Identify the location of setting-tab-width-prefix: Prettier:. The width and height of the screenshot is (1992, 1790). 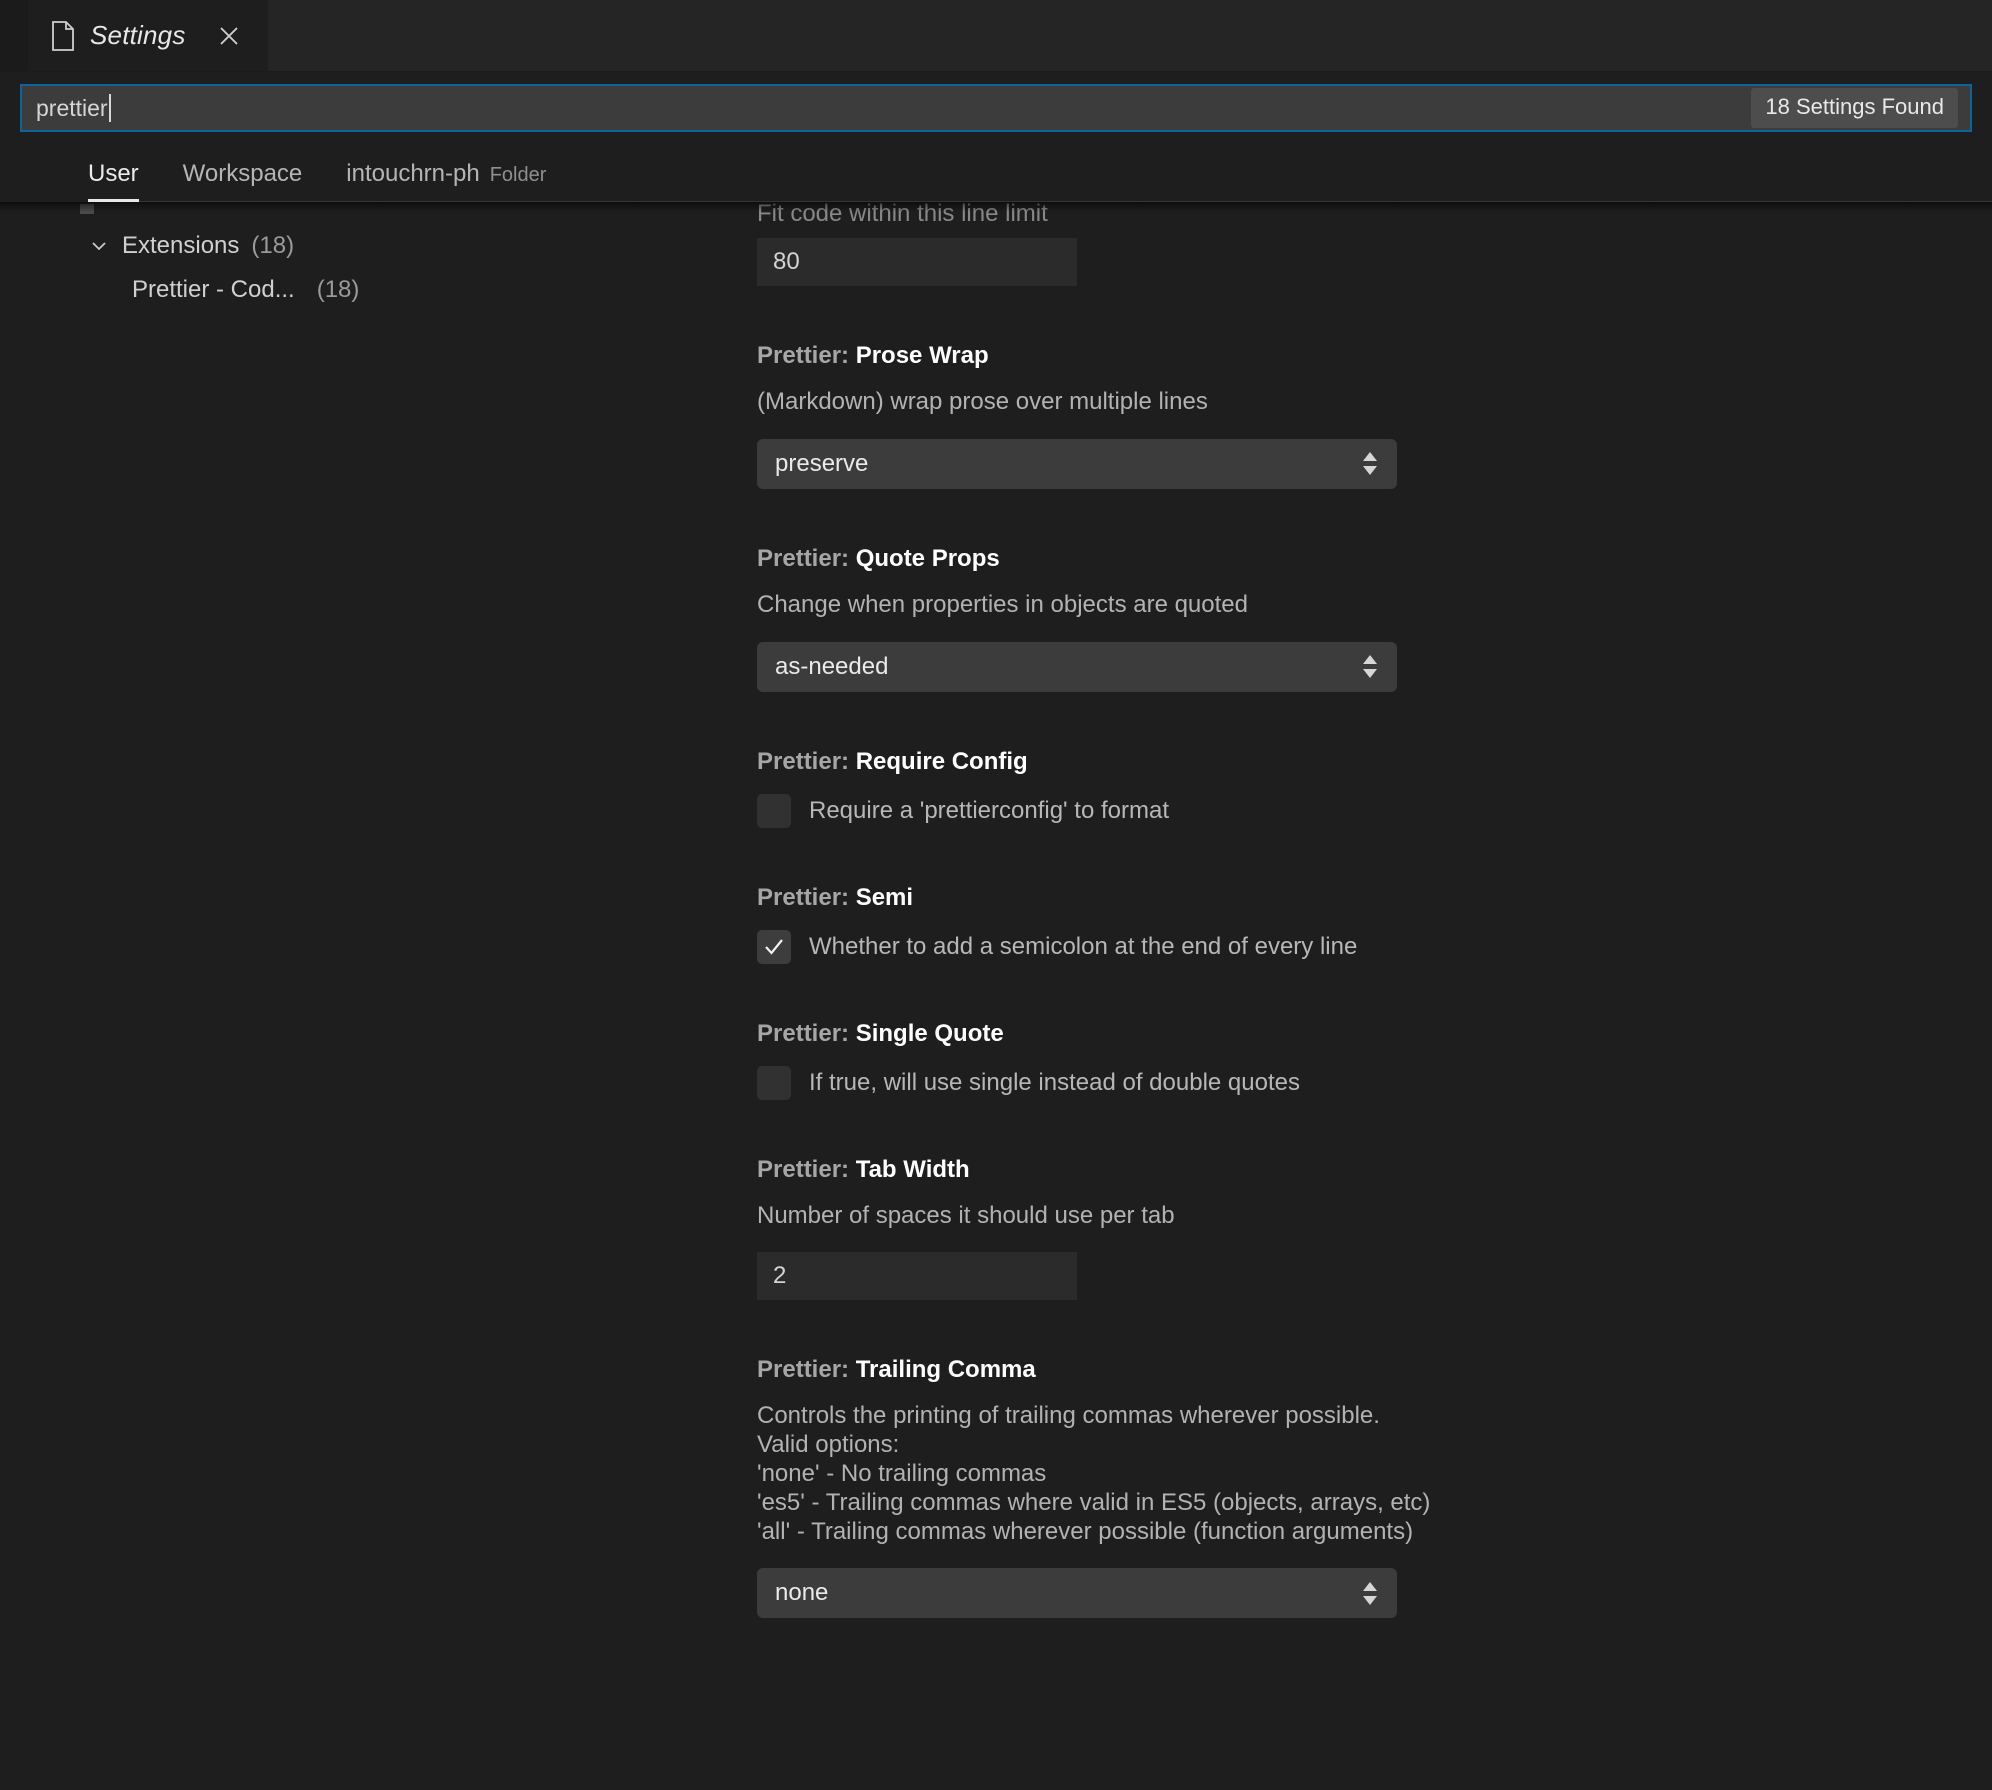
(806, 1169).